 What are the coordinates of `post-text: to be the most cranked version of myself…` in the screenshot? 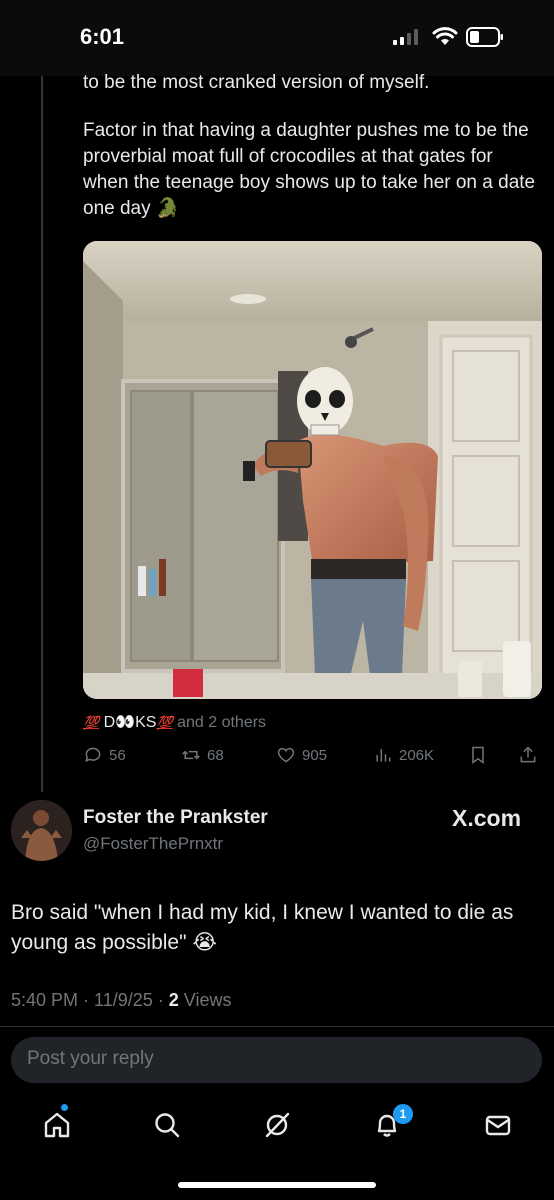 It's located at (310, 157).